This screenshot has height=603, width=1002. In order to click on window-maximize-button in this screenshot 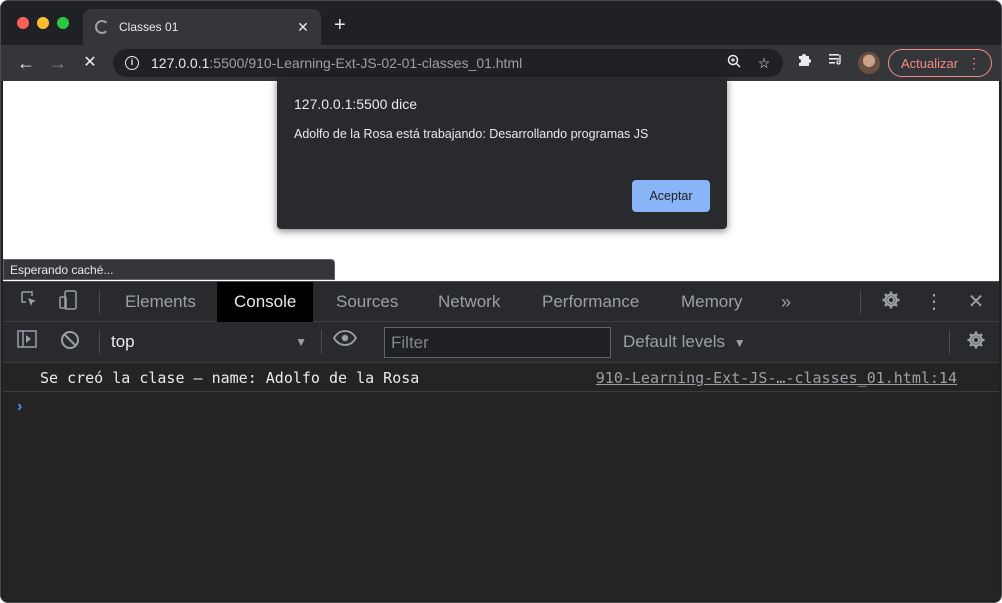, I will do `click(63, 23)`.